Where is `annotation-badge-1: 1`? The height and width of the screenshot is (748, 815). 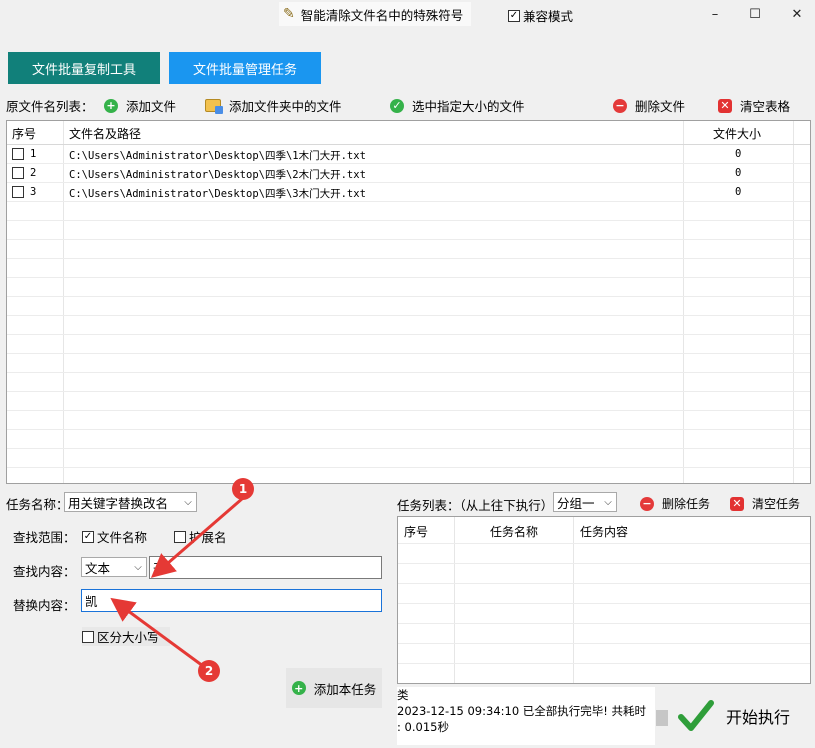
annotation-badge-1: 1 is located at coordinates (243, 489).